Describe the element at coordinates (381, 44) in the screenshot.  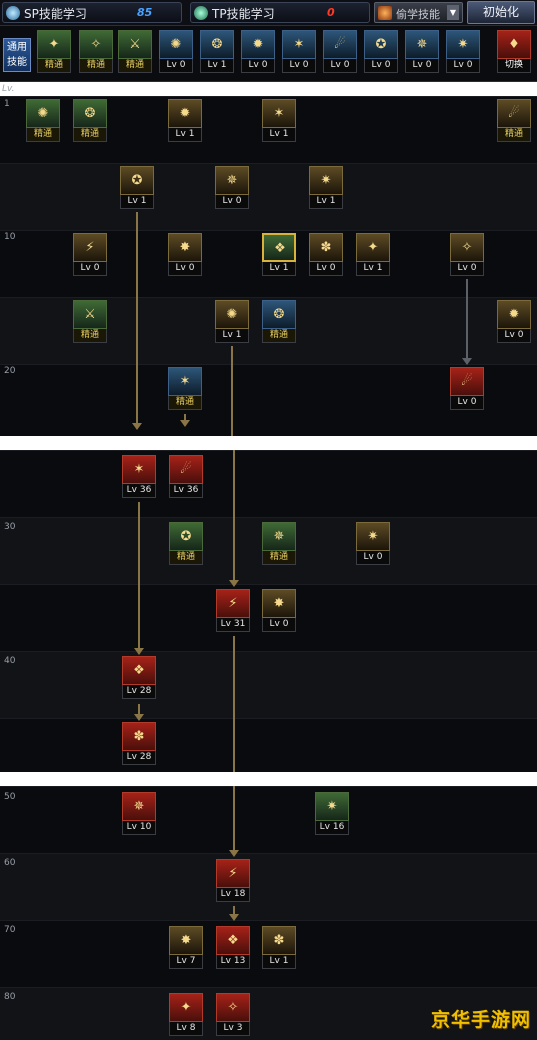
I see `common-skill-9-icon: ✪` at that location.